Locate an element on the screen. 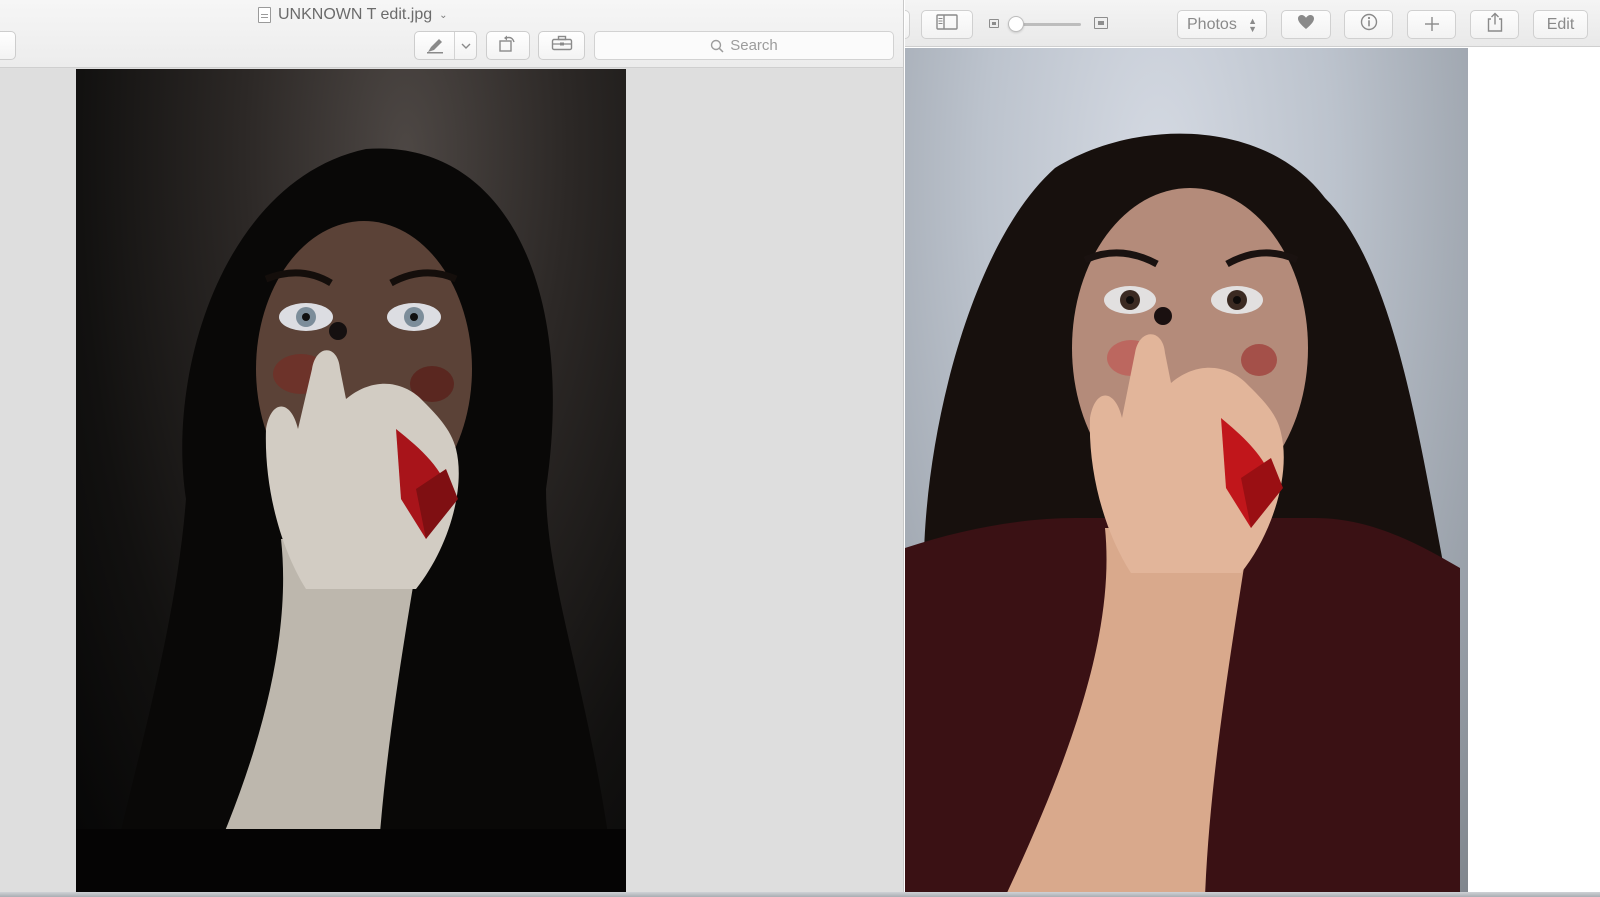 Image resolution: width=1600 pixels, height=897 pixels. view-select: Photos ▲ ▼ is located at coordinates (1222, 24).